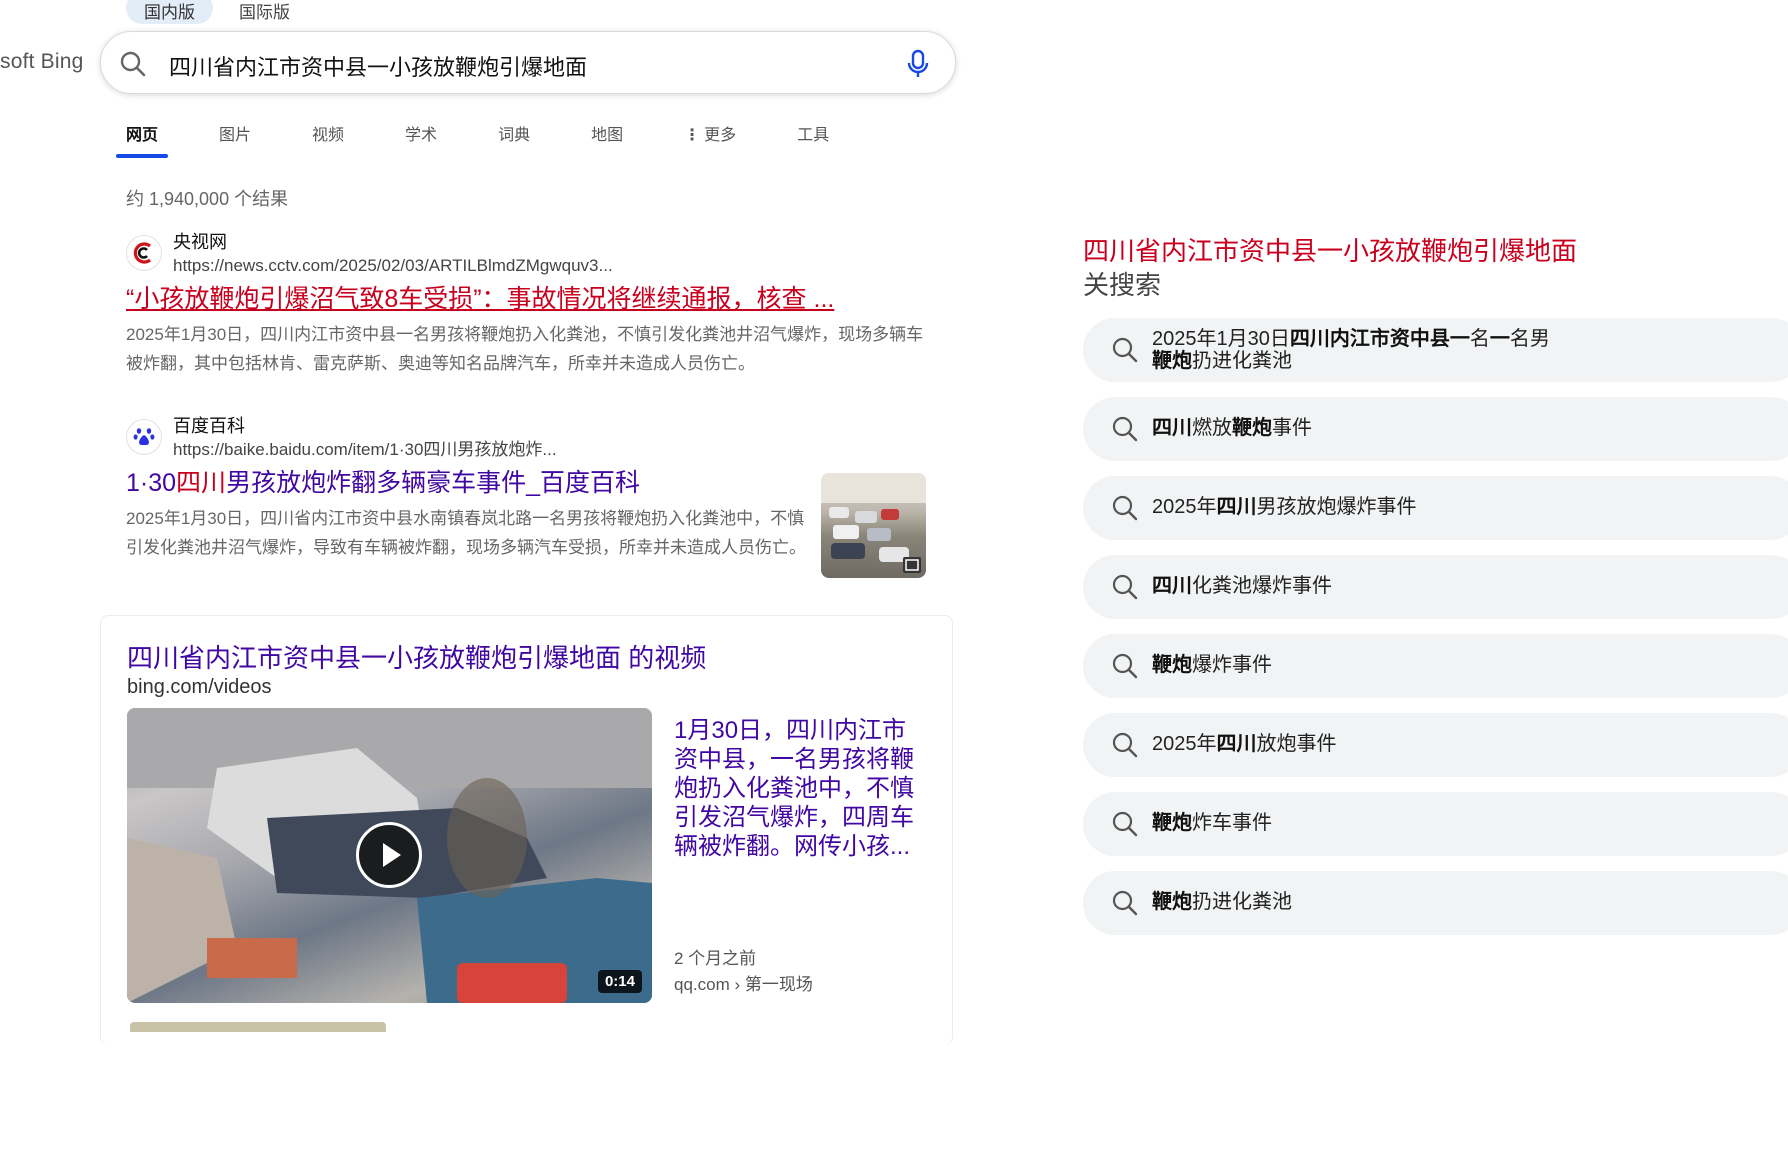 The image size is (1788, 1169). I want to click on tab-videos: 视频, so click(328, 135).